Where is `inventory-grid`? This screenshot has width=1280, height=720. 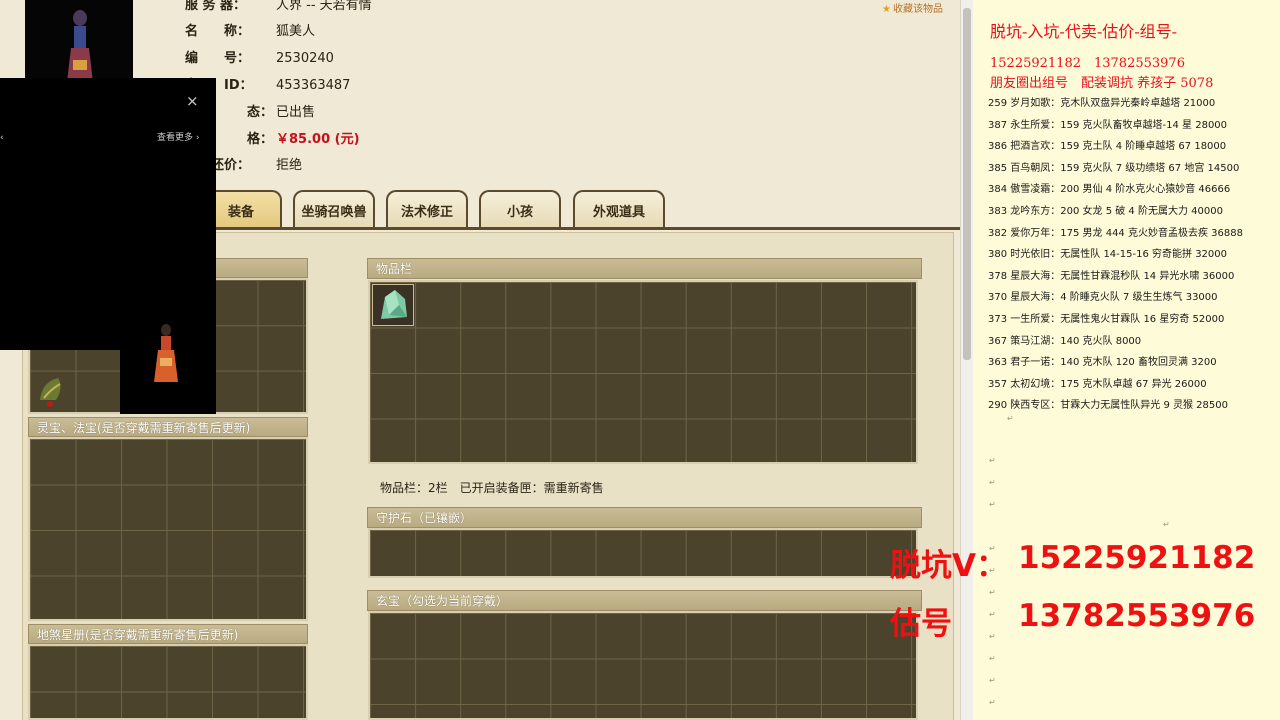
inventory-grid is located at coordinates (643, 372).